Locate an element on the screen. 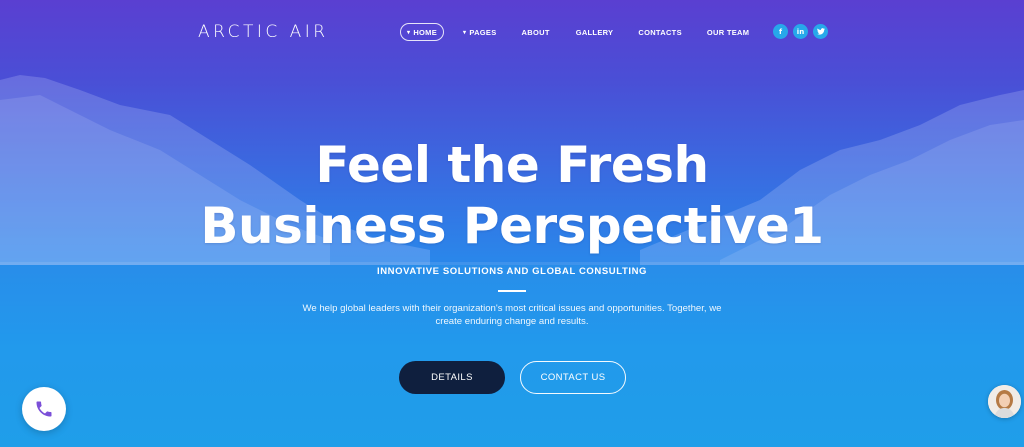  avatar-icon is located at coordinates (1004, 401).